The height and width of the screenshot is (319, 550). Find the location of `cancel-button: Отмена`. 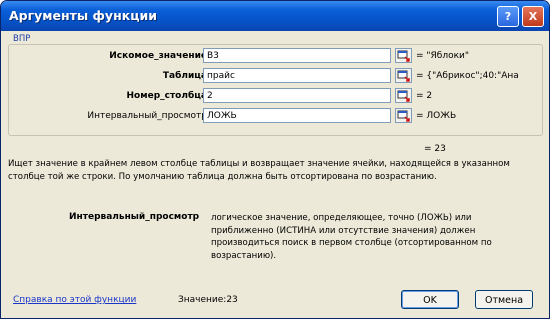

cancel-button: Отмена is located at coordinates (504, 299).